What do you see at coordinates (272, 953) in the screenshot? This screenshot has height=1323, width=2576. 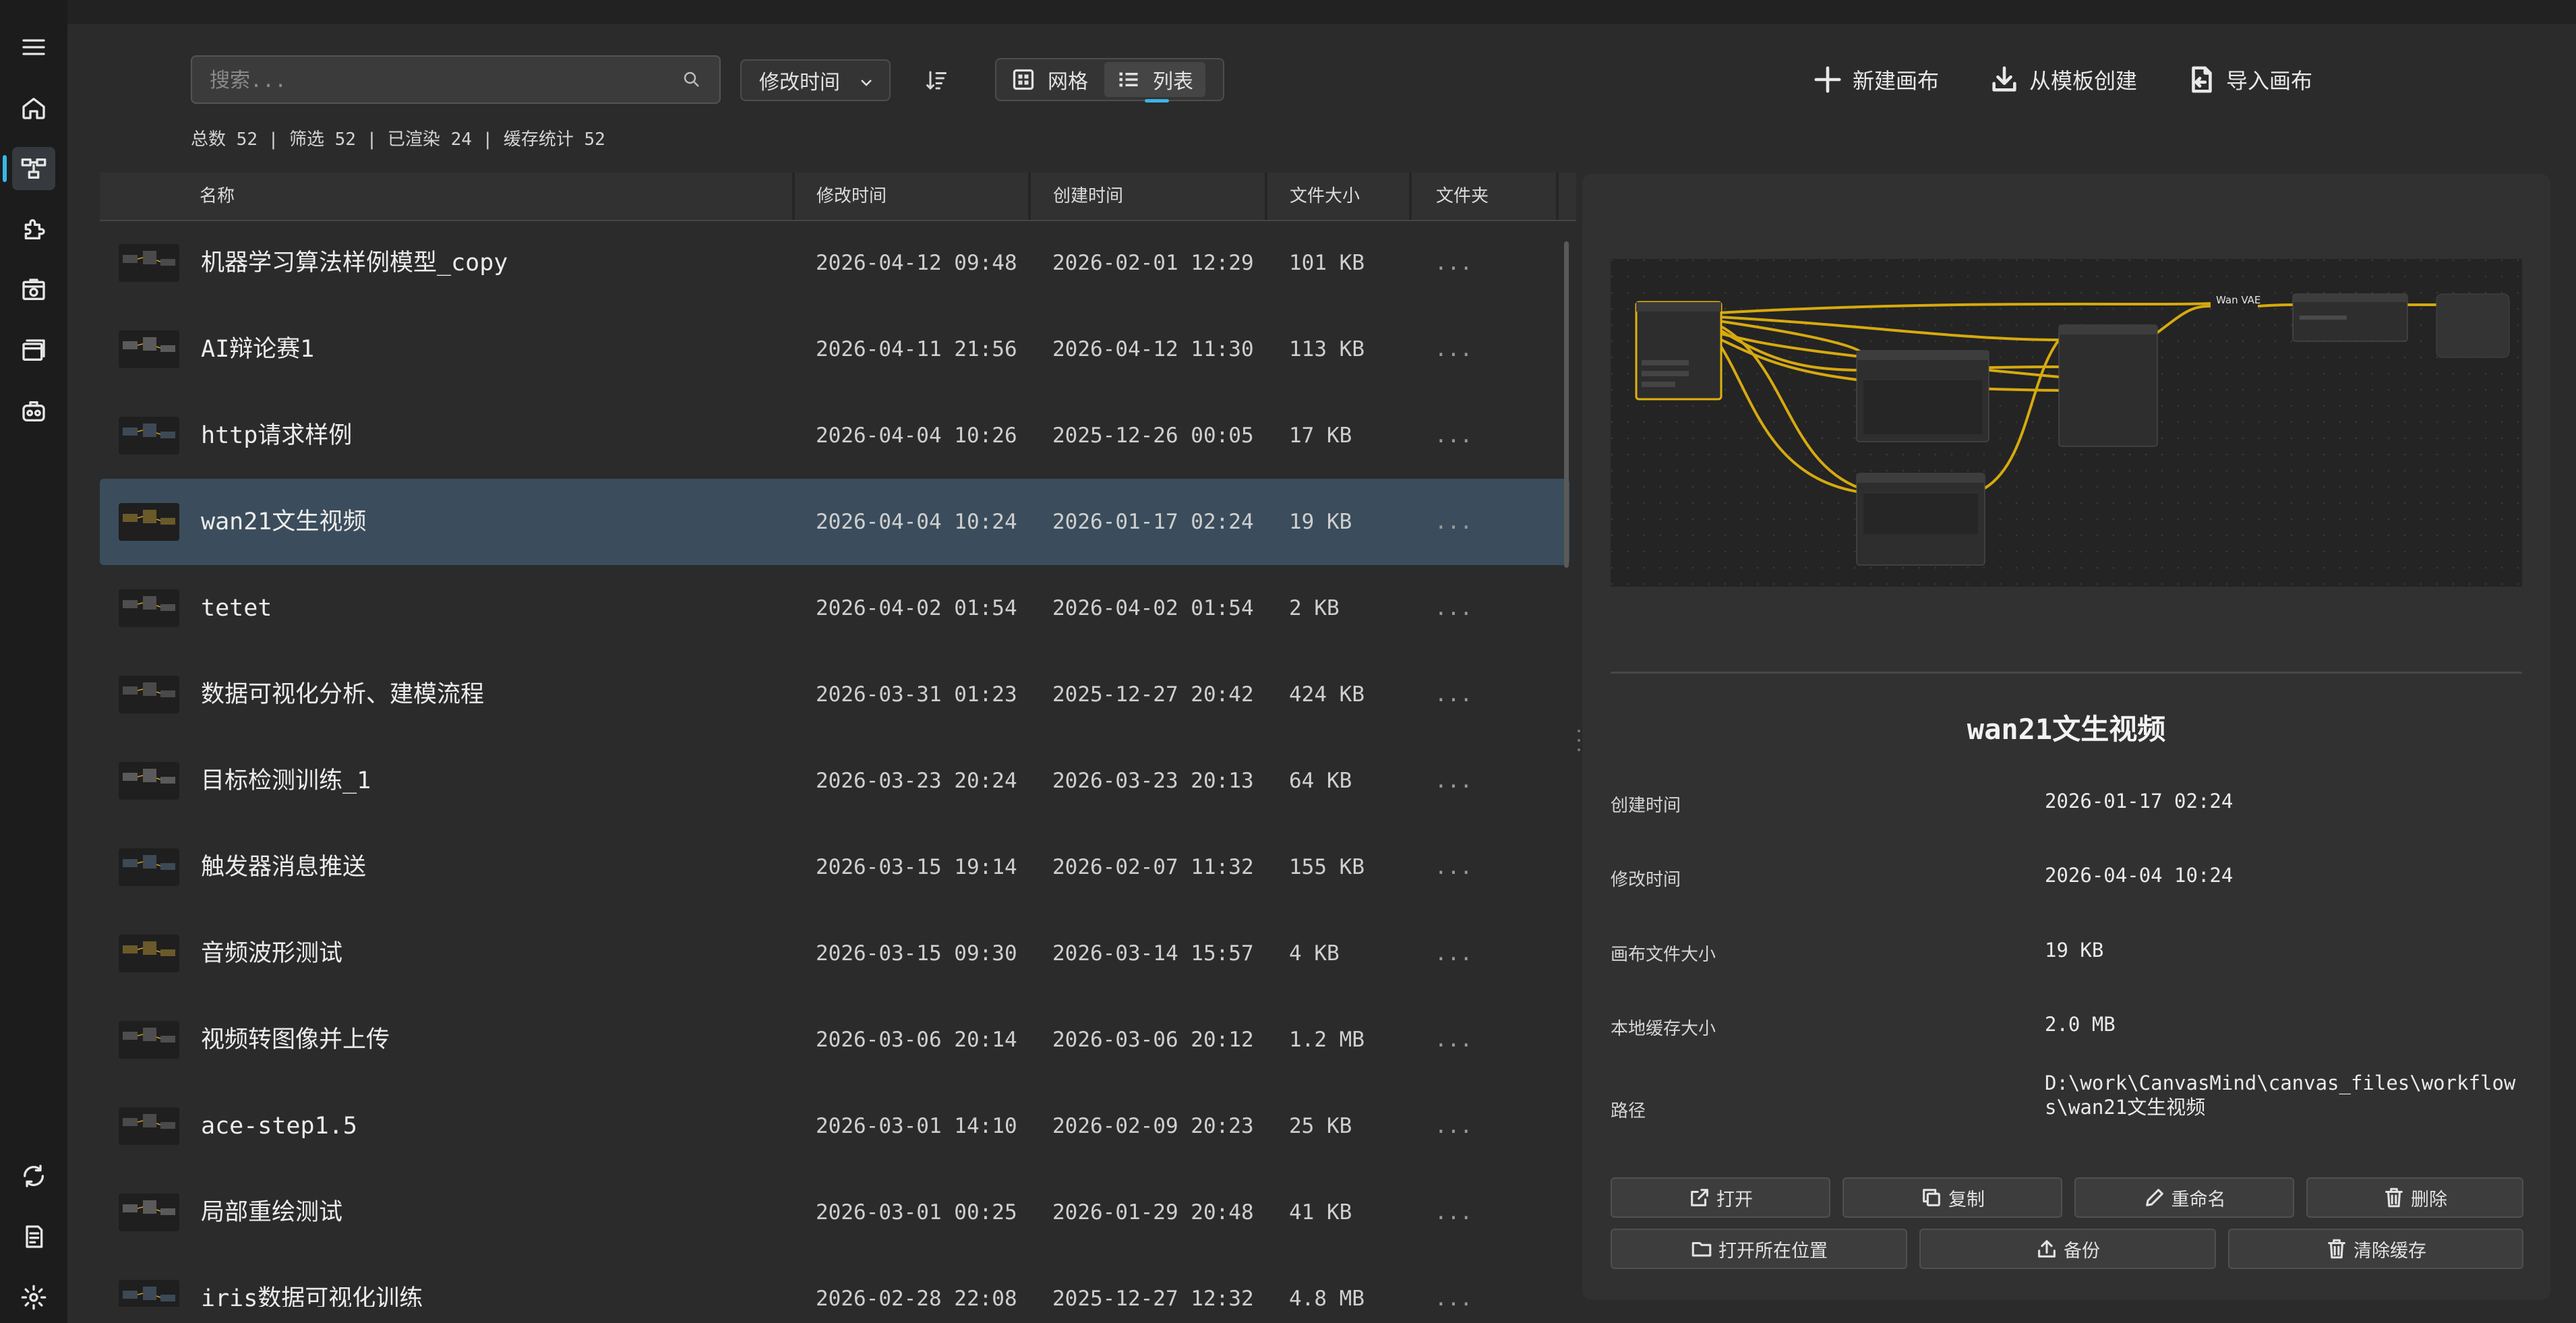 I see `row-name: 音频波形测试` at bounding box center [272, 953].